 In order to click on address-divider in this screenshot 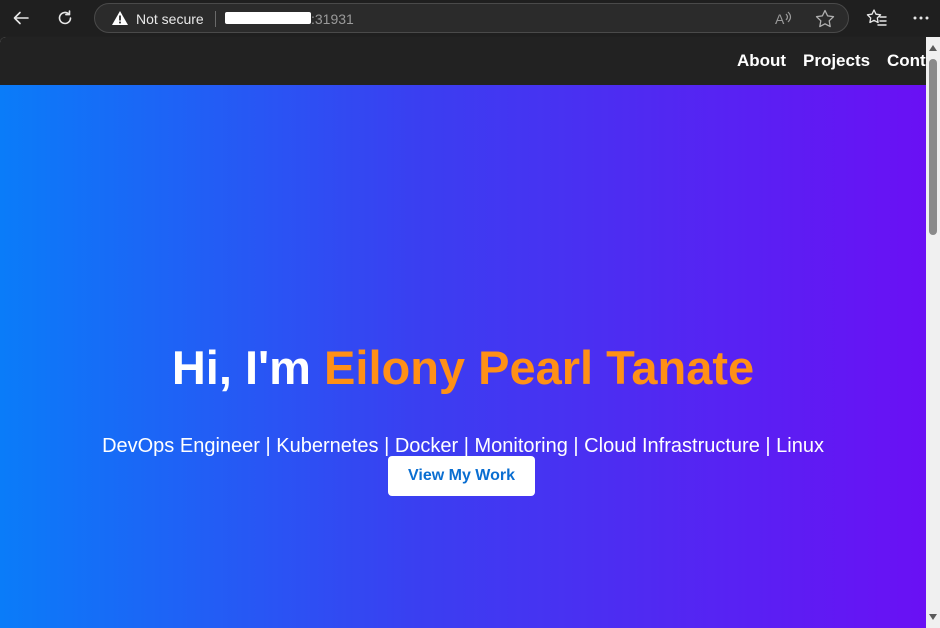, I will do `click(215, 19)`.